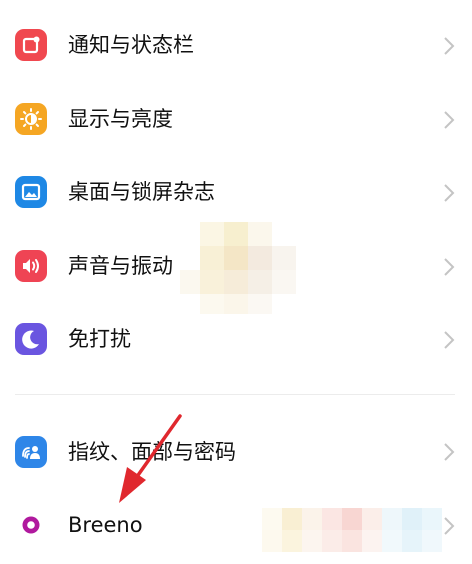  I want to click on settings-item-label: Breeno, so click(105, 525).